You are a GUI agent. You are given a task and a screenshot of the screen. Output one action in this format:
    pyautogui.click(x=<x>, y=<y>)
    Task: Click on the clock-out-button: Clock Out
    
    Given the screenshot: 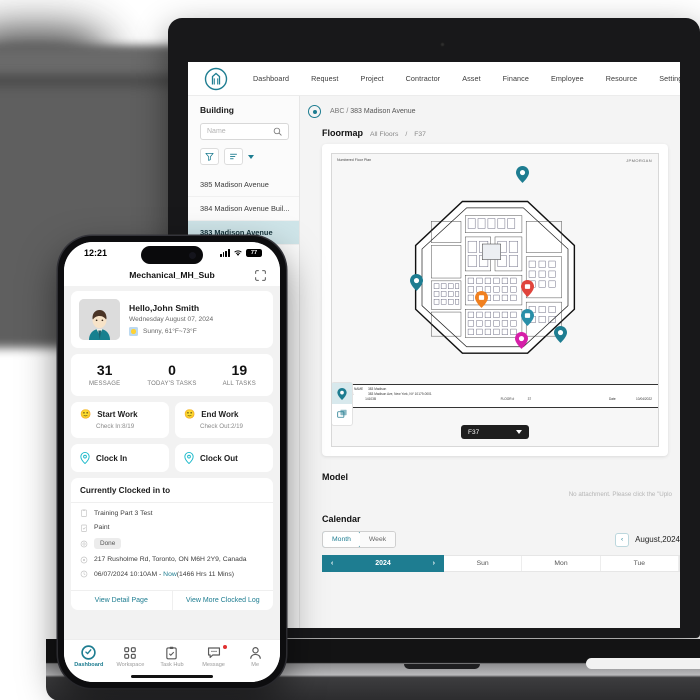 What is the action you would take?
    pyautogui.click(x=224, y=458)
    